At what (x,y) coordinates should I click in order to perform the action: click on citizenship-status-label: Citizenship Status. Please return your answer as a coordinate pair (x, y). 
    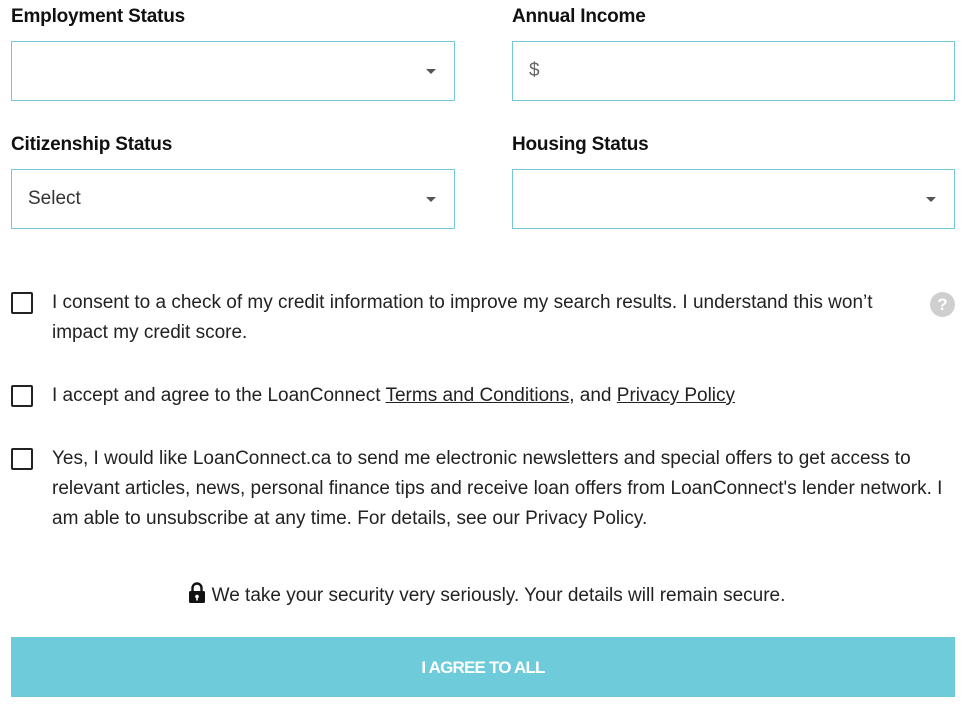
    Looking at the image, I should click on (92, 144).